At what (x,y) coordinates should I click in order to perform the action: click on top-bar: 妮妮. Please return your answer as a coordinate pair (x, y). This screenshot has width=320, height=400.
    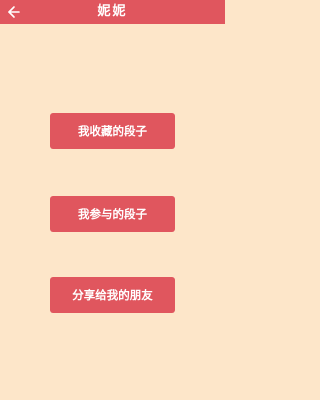
    Looking at the image, I should click on (112, 12).